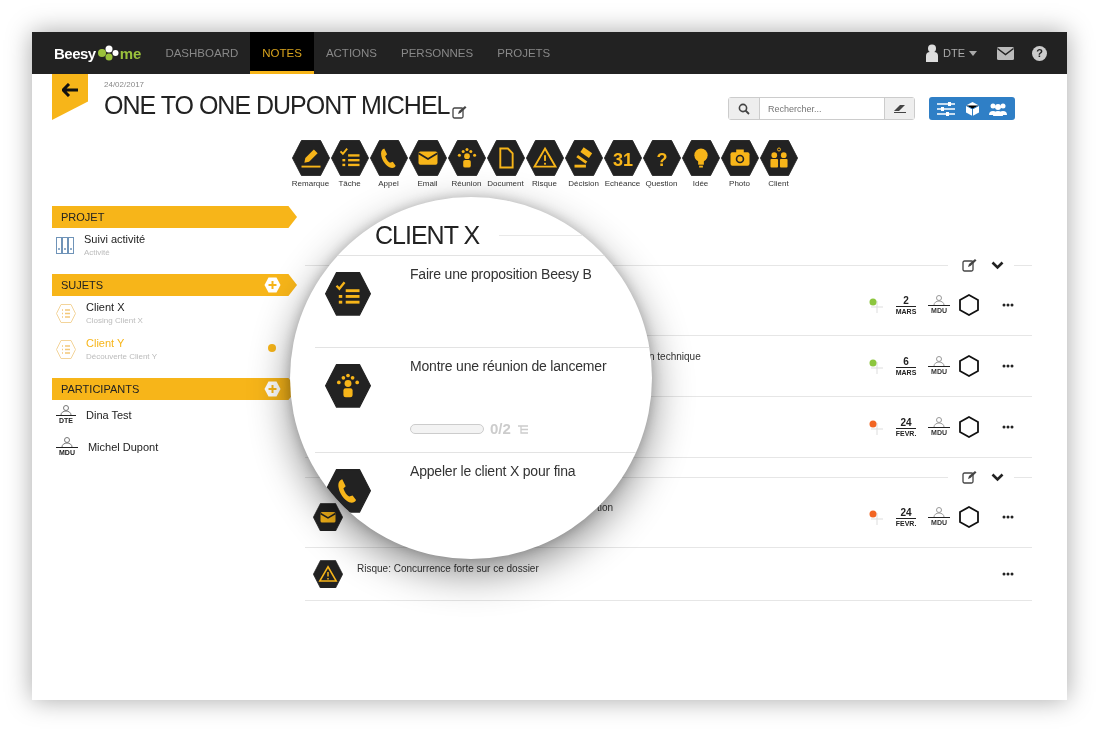 This screenshot has width=1099, height=732. Describe the element at coordinates (277, 105) in the screenshot. I see `note-title: ONE TO ONE DUPONT MICHEL` at that location.